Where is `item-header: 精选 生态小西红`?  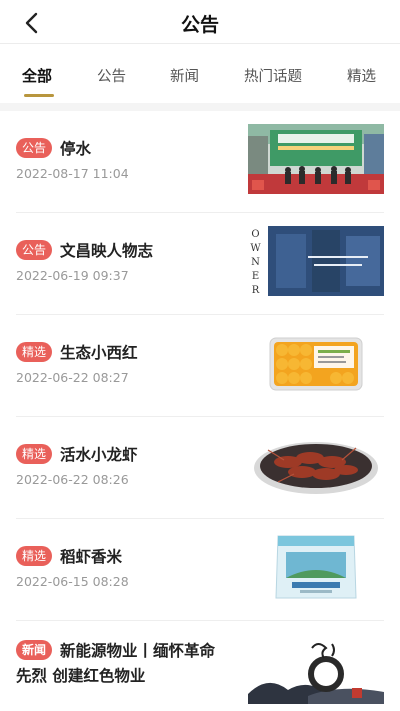 item-header: 精选 生态小西红 is located at coordinates (130, 352).